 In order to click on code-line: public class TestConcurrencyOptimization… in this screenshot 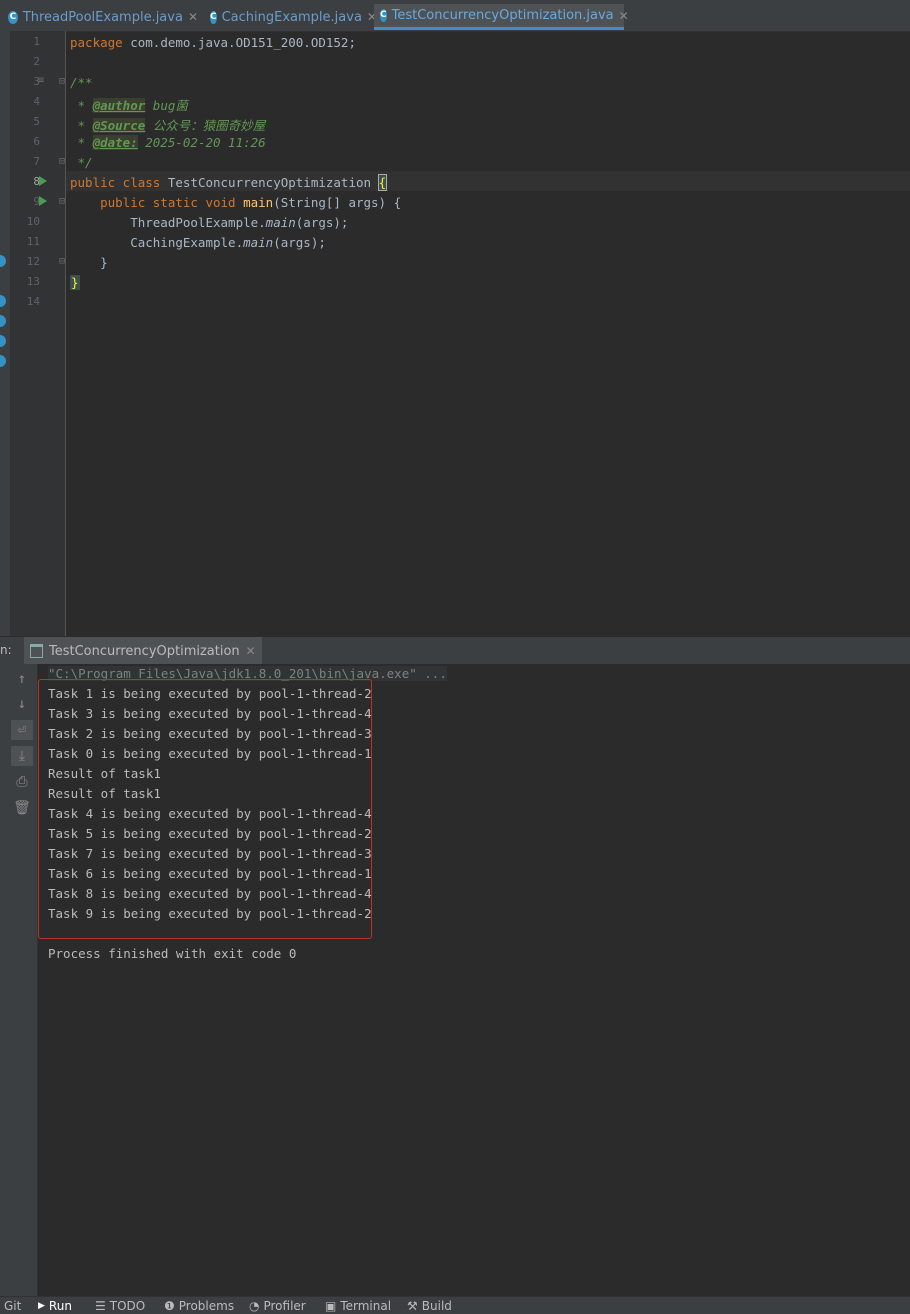, I will do `click(229, 182)`.